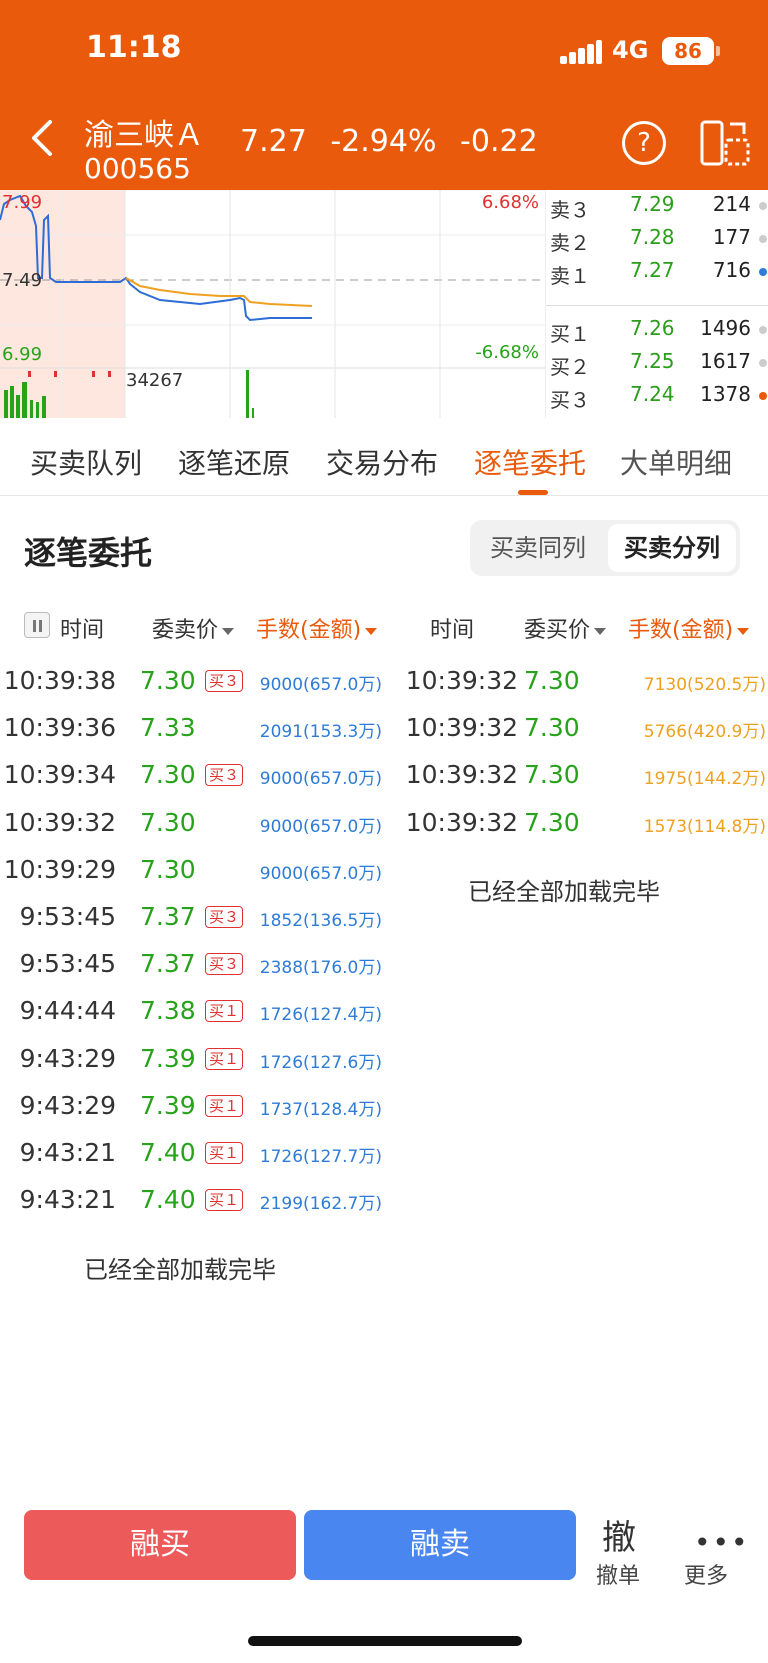 The height and width of the screenshot is (1663, 768). I want to click on buy-order-row: 10:39:32 7.30 7130(520.5万), so click(579, 689).